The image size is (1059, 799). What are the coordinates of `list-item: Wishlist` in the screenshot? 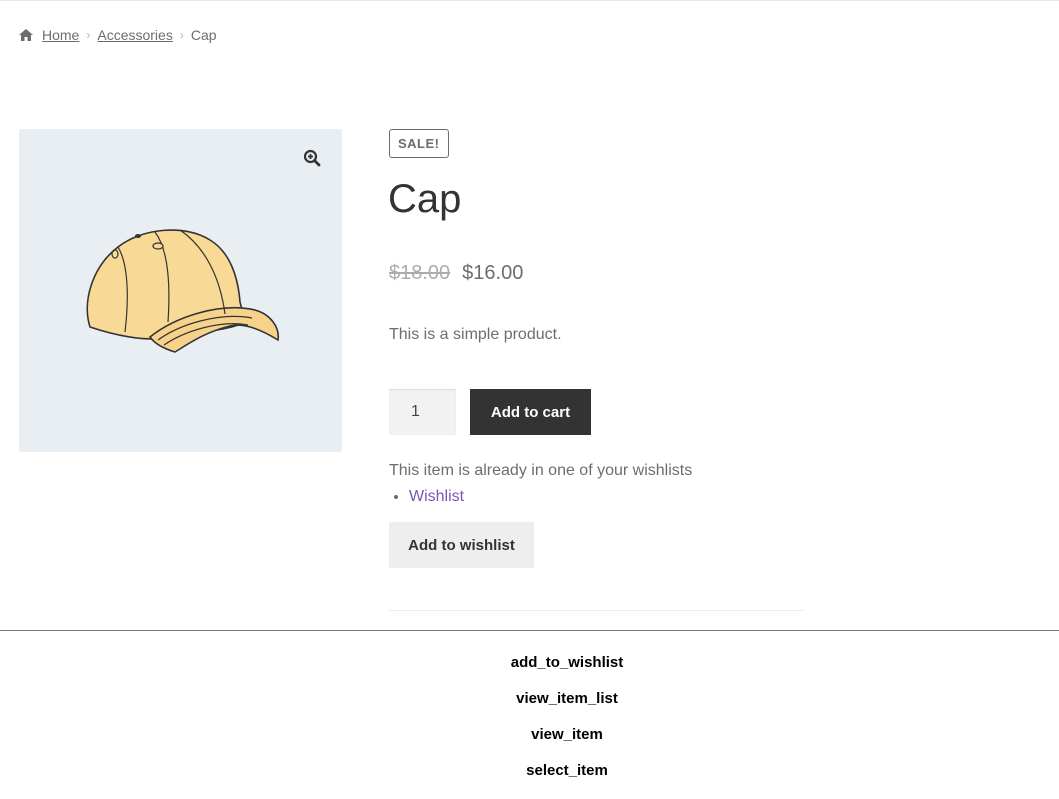 It's located at (436, 497).